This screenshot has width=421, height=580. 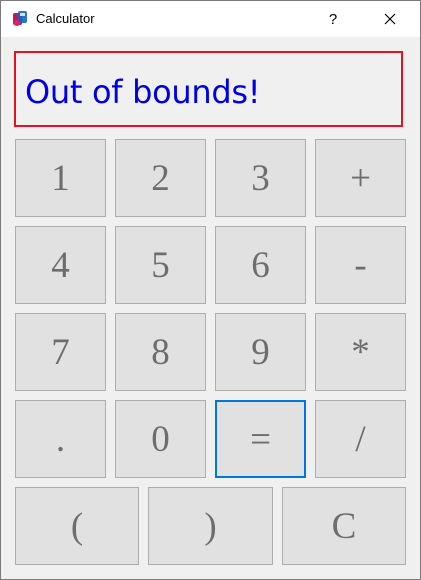 What do you see at coordinates (160, 352) in the screenshot?
I see `key-8: 8` at bounding box center [160, 352].